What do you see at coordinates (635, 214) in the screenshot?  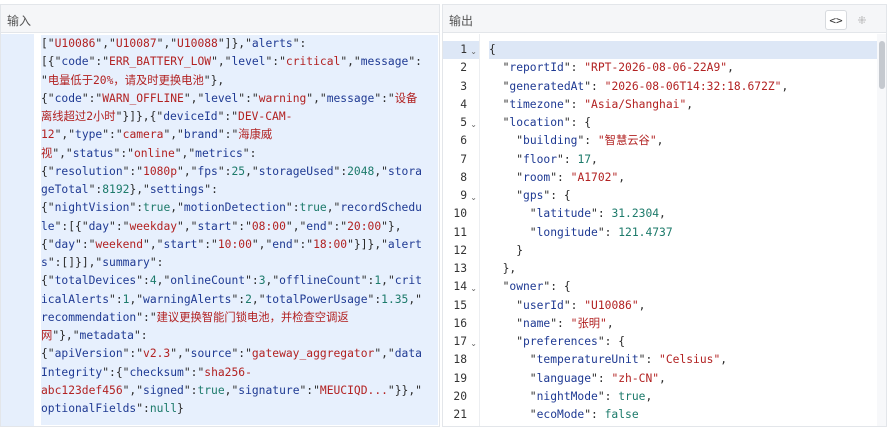 I see `output-token: 31.2304` at bounding box center [635, 214].